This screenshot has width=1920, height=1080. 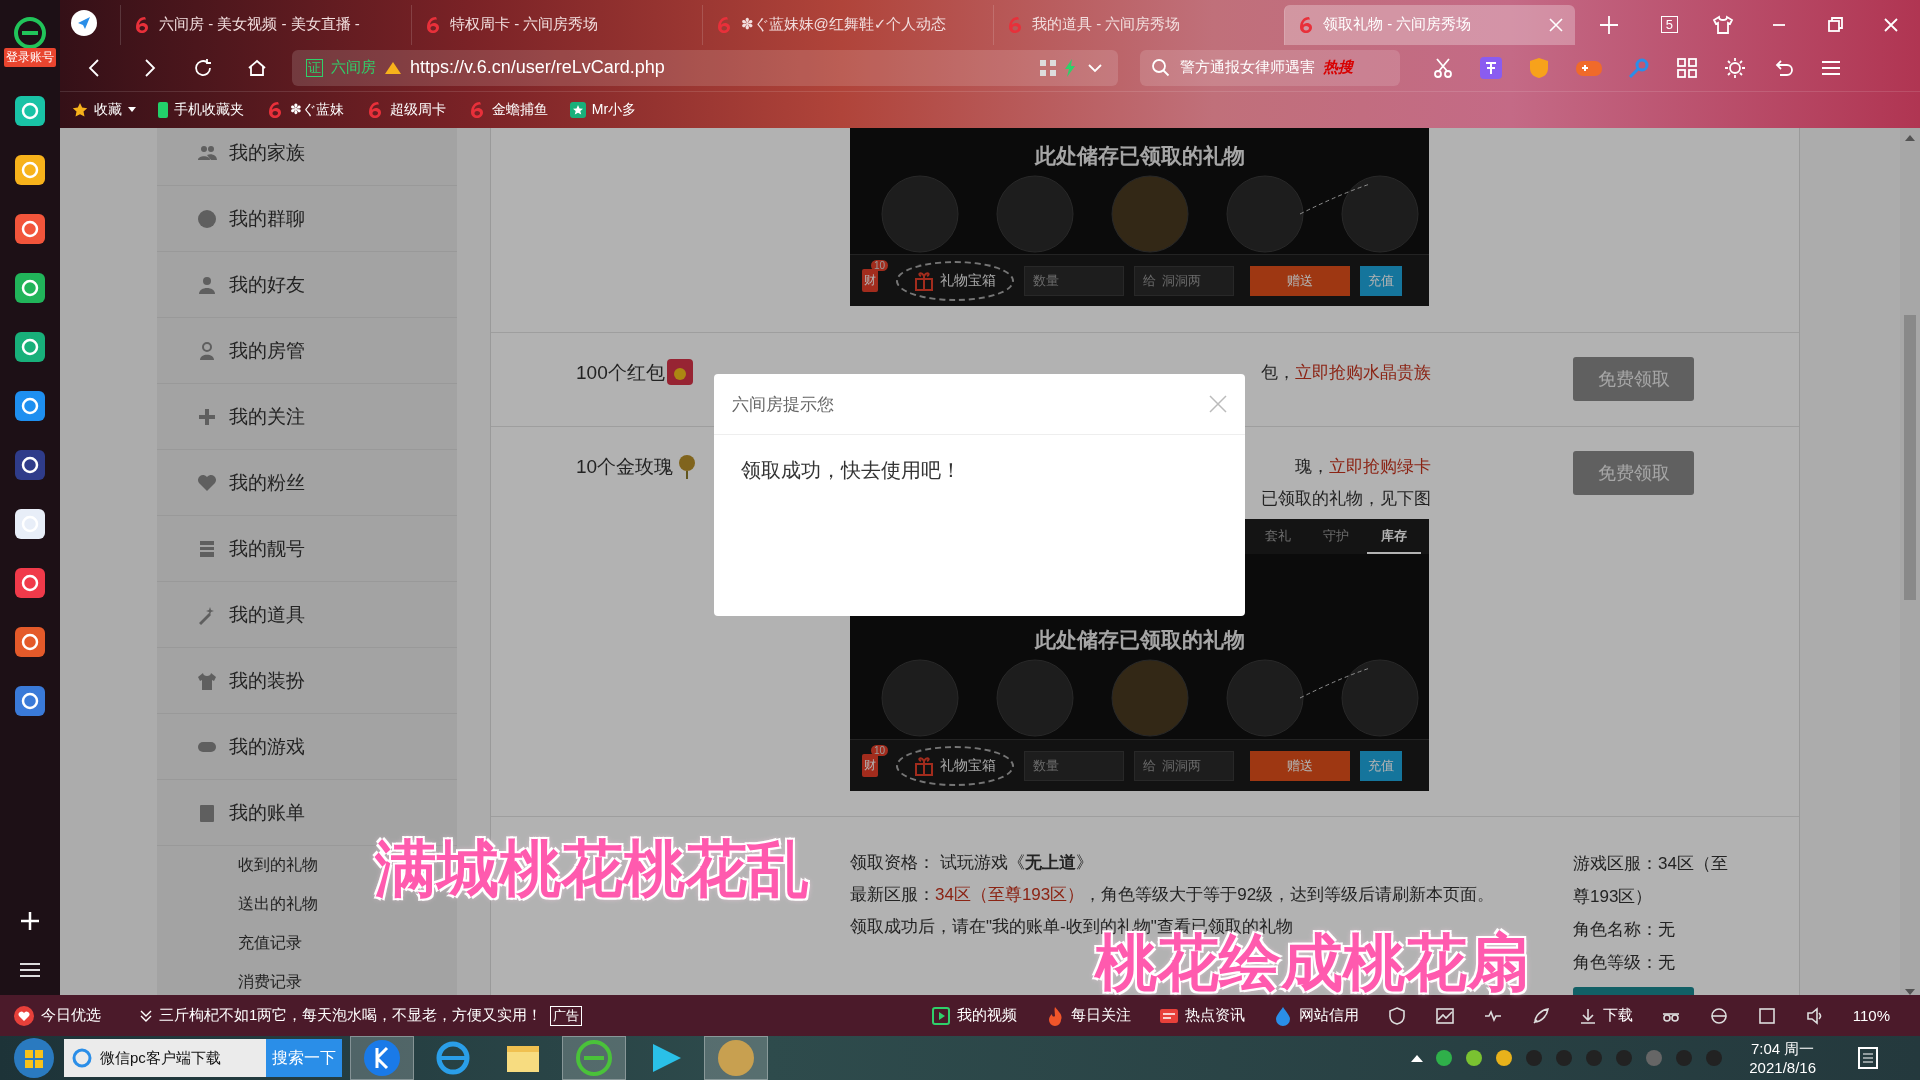 I want to click on browser-icon, so click(x=594, y=1058).